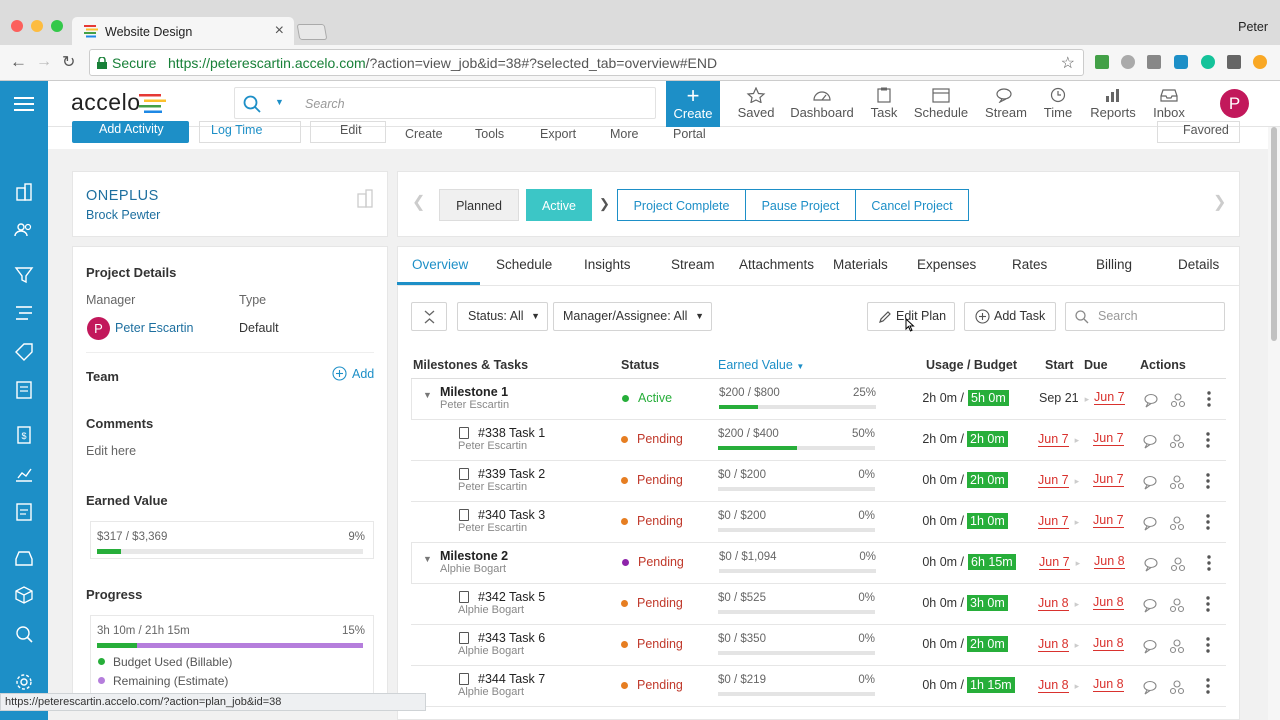 This screenshot has width=1280, height=720. What do you see at coordinates (559, 205) in the screenshot?
I see `active-status-button: Active` at bounding box center [559, 205].